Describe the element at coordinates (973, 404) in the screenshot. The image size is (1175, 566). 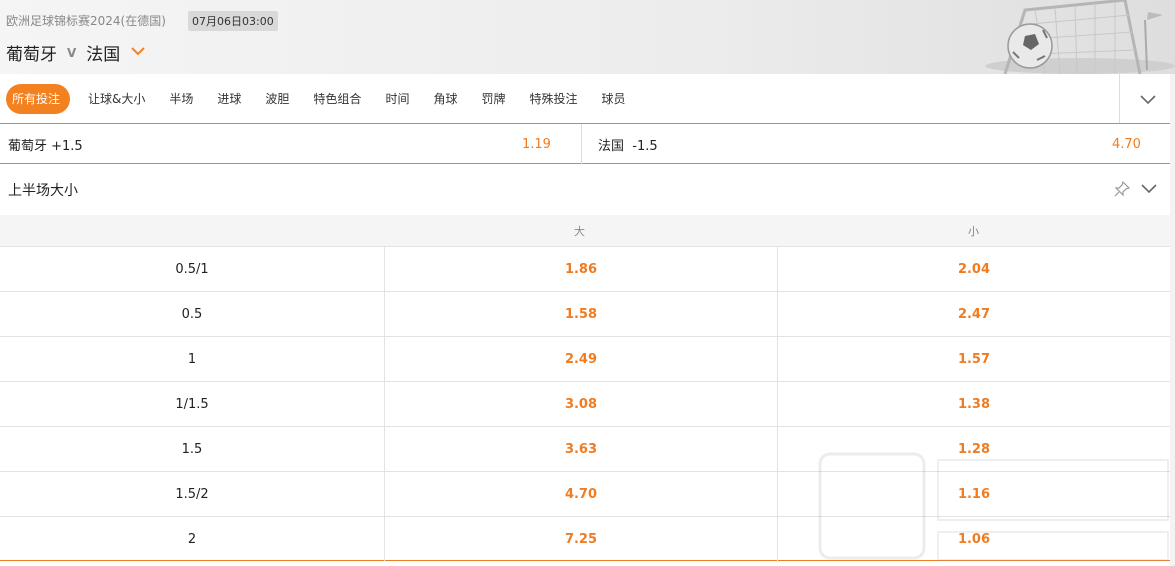
I see `under-odds: 1.38` at that location.